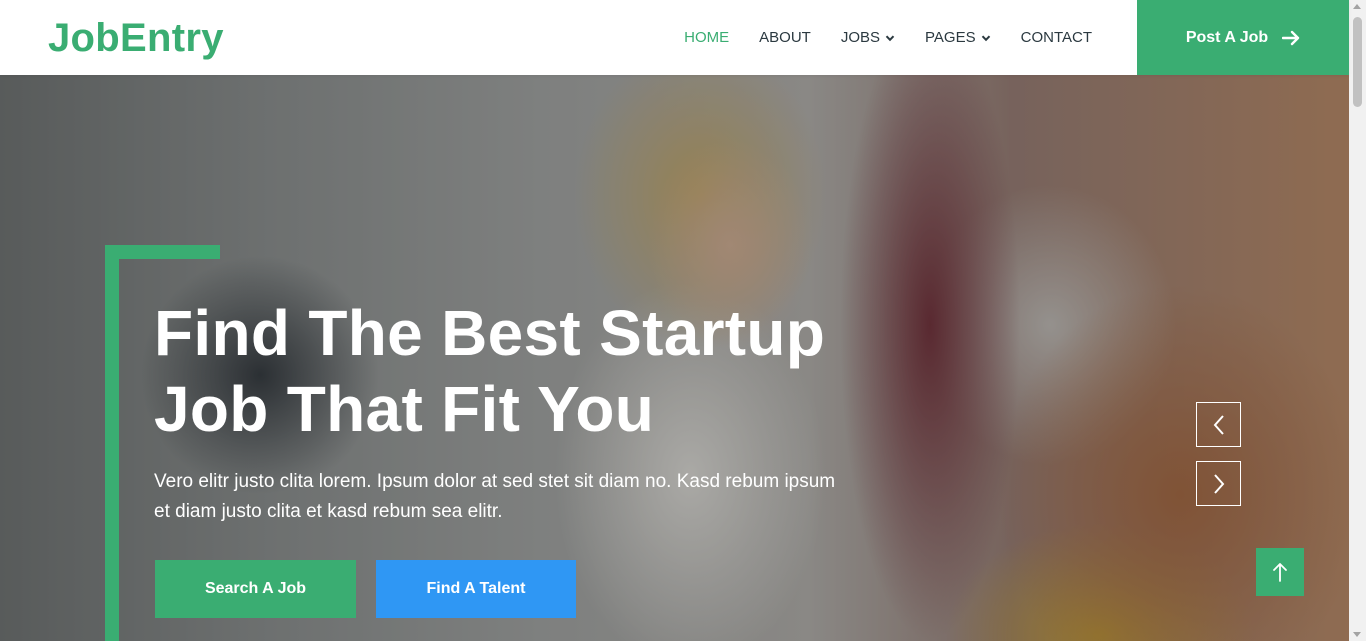 The width and height of the screenshot is (1366, 641). What do you see at coordinates (950, 37) in the screenshot?
I see `nav-item-label: PAGES` at bounding box center [950, 37].